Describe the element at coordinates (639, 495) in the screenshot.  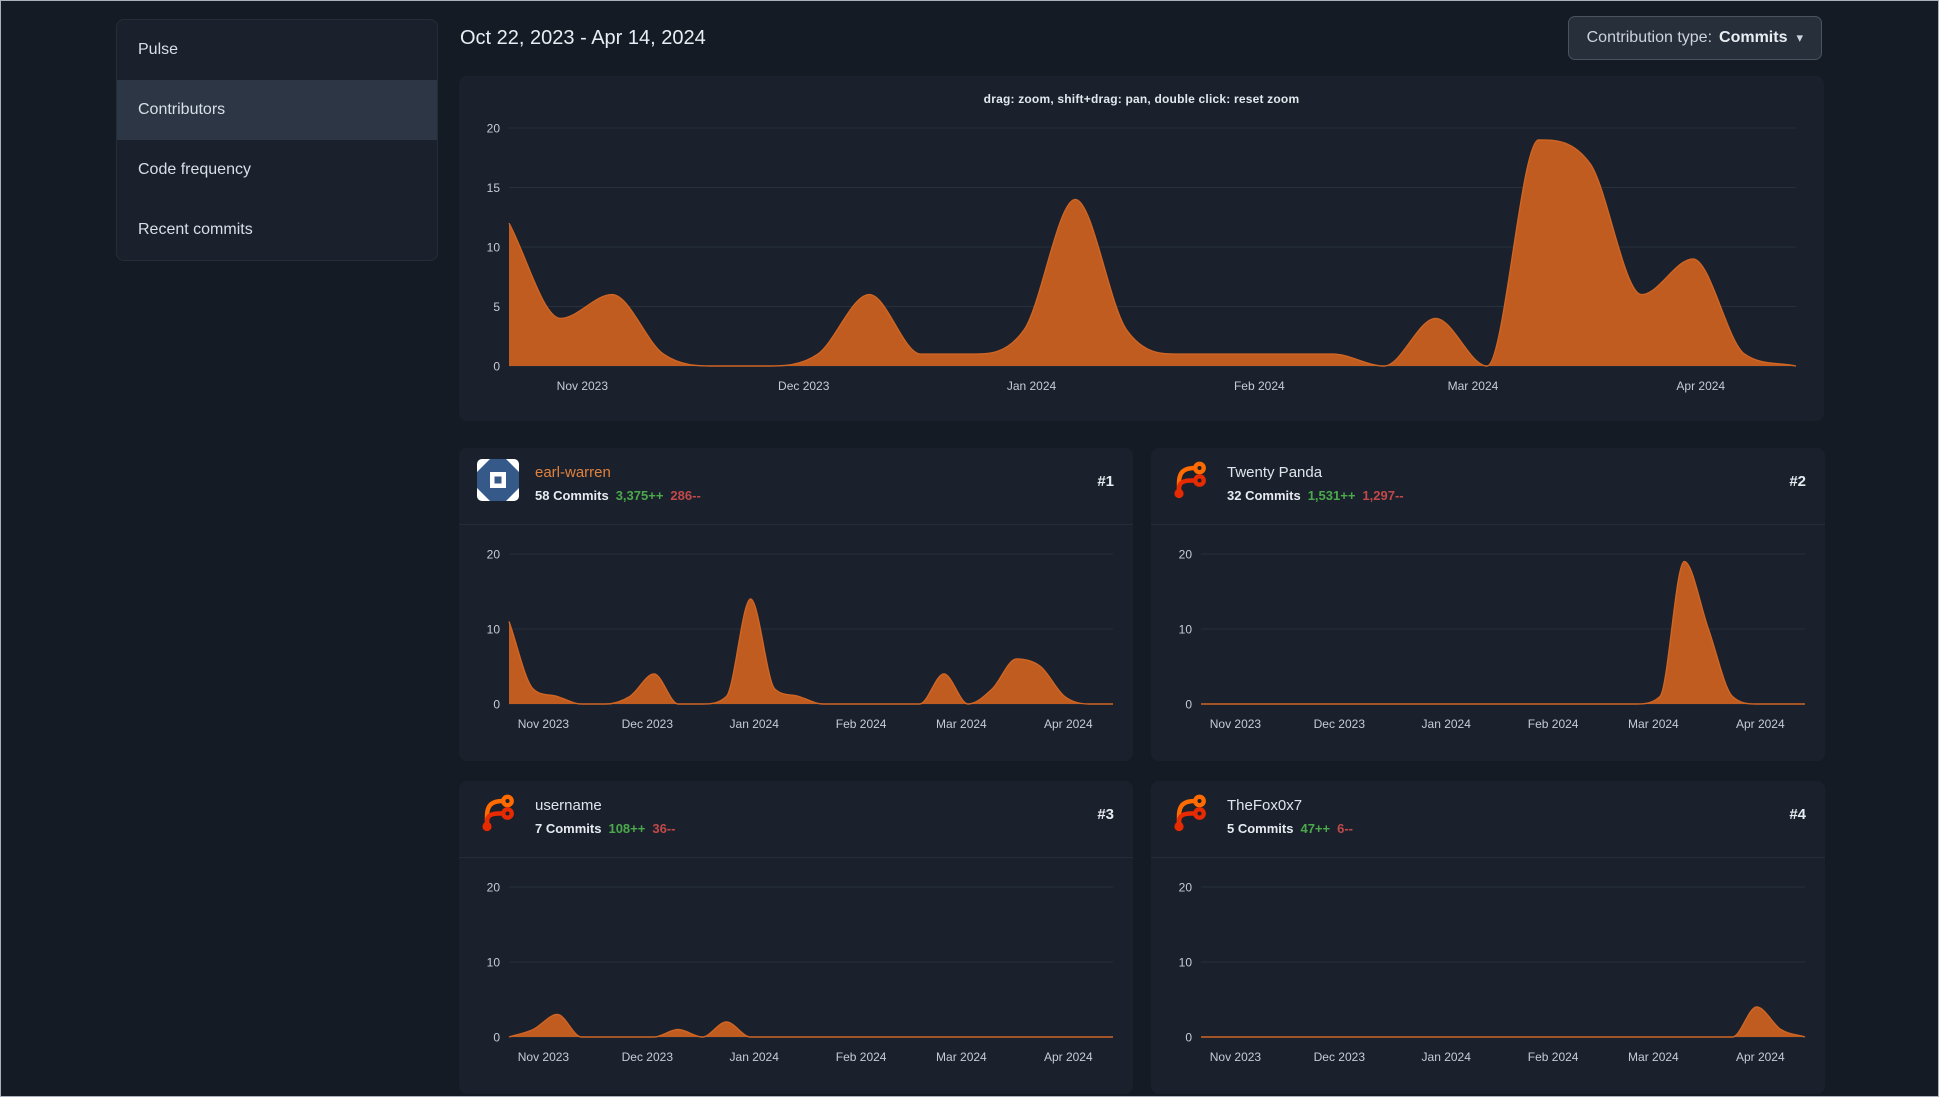
I see `contributor-additions: 3,375++` at that location.